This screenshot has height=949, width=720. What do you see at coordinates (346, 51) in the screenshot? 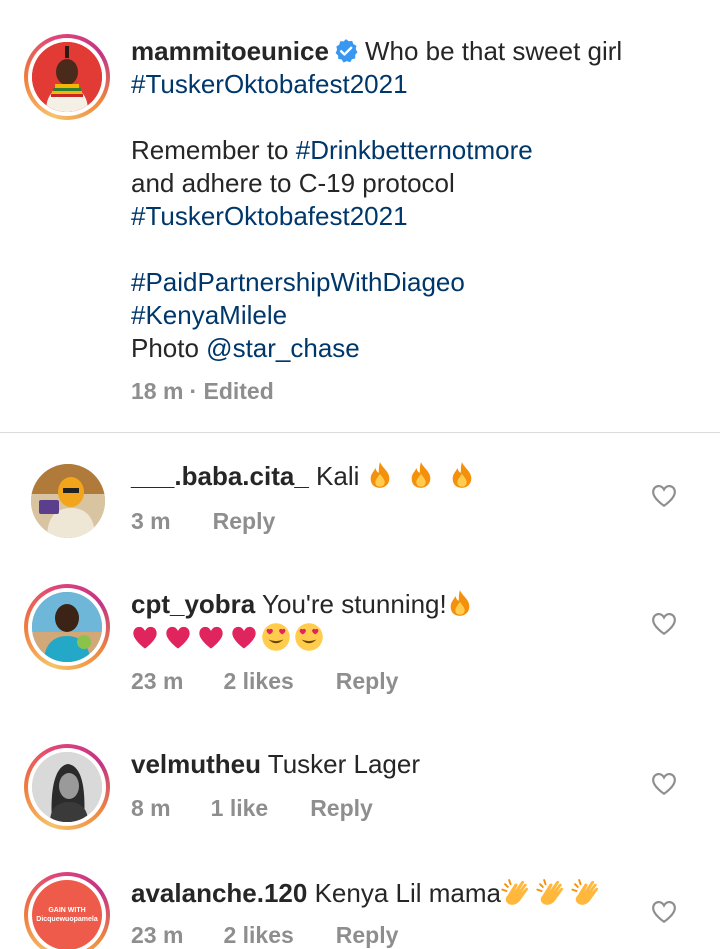
I see `verified-badge-icon` at bounding box center [346, 51].